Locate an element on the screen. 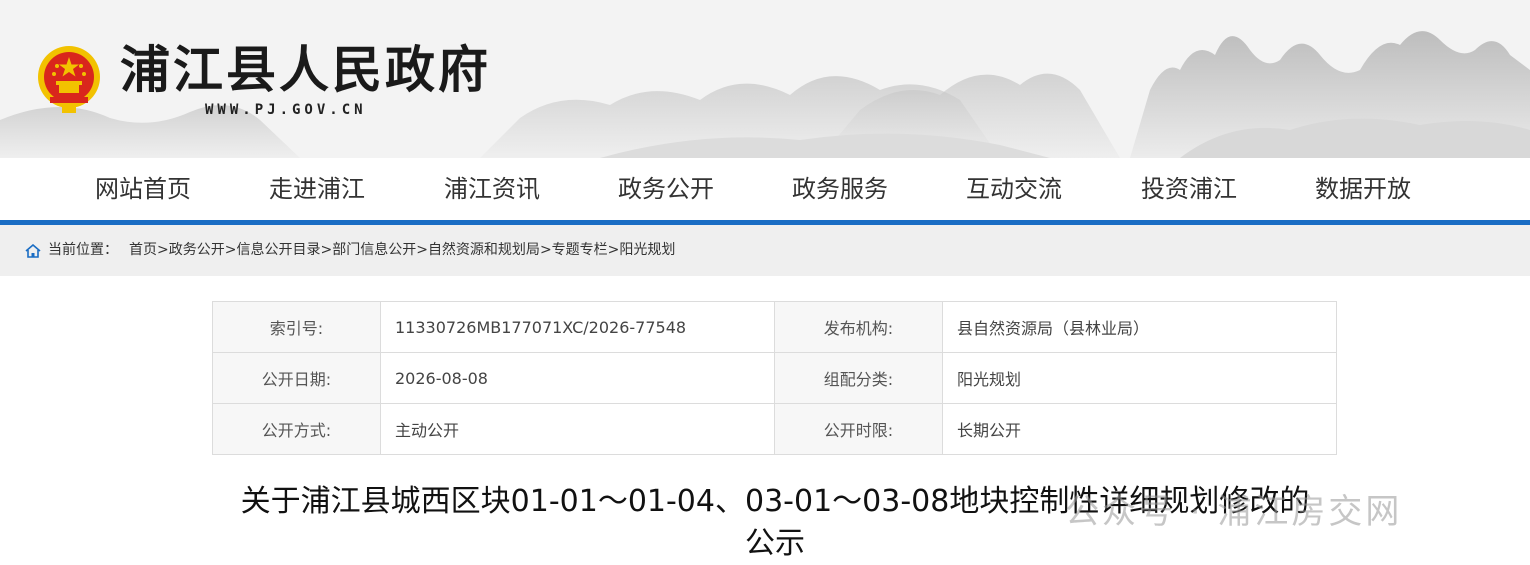 This screenshot has width=1530, height=565. method-label: 公开方式: is located at coordinates (296, 429).